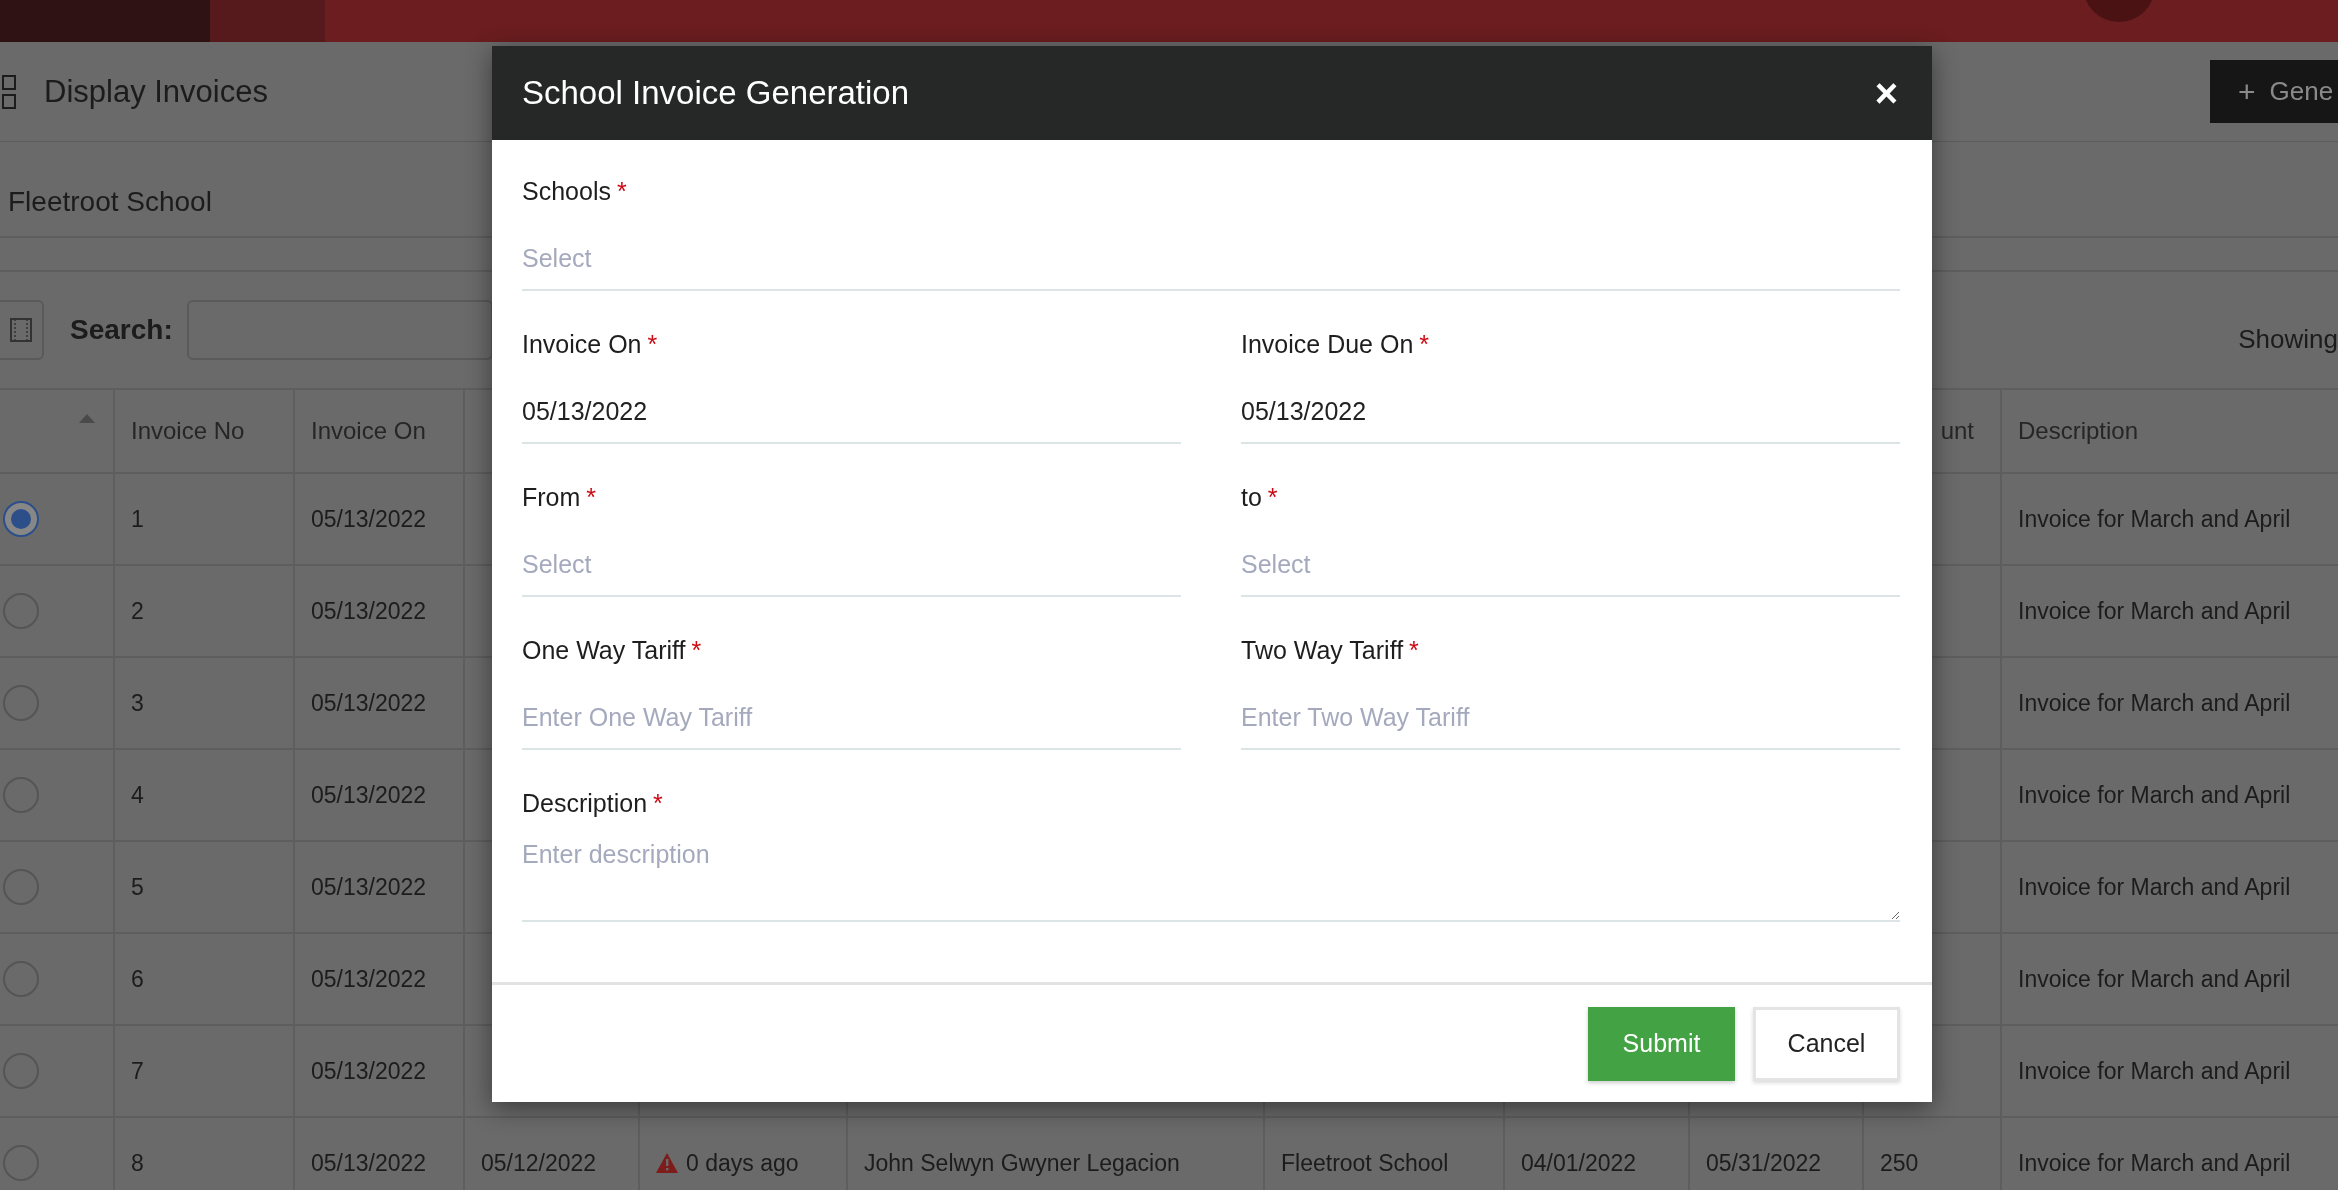  What do you see at coordinates (2288, 339) in the screenshot?
I see `showing-text: Showing` at bounding box center [2288, 339].